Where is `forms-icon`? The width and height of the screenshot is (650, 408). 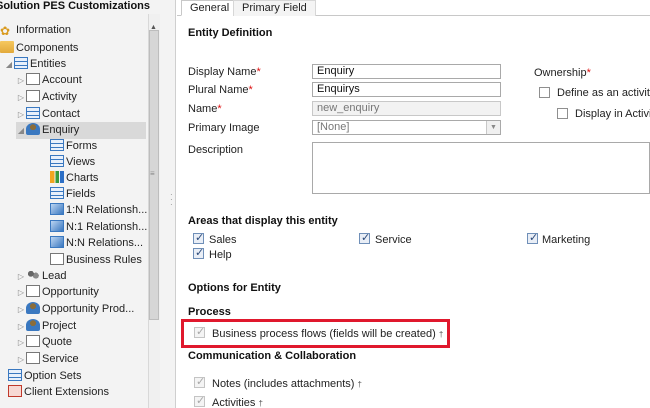 forms-icon is located at coordinates (57, 145).